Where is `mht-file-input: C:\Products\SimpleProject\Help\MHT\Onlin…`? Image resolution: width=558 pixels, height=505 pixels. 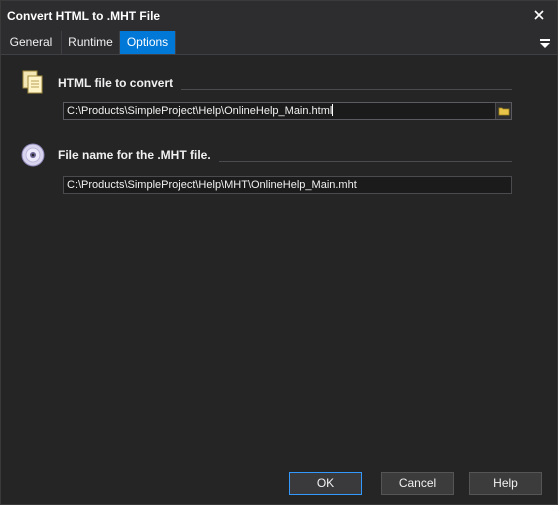
mht-file-input: C:\Products\SimpleProject\Help\MHT\Onlin… is located at coordinates (287, 185).